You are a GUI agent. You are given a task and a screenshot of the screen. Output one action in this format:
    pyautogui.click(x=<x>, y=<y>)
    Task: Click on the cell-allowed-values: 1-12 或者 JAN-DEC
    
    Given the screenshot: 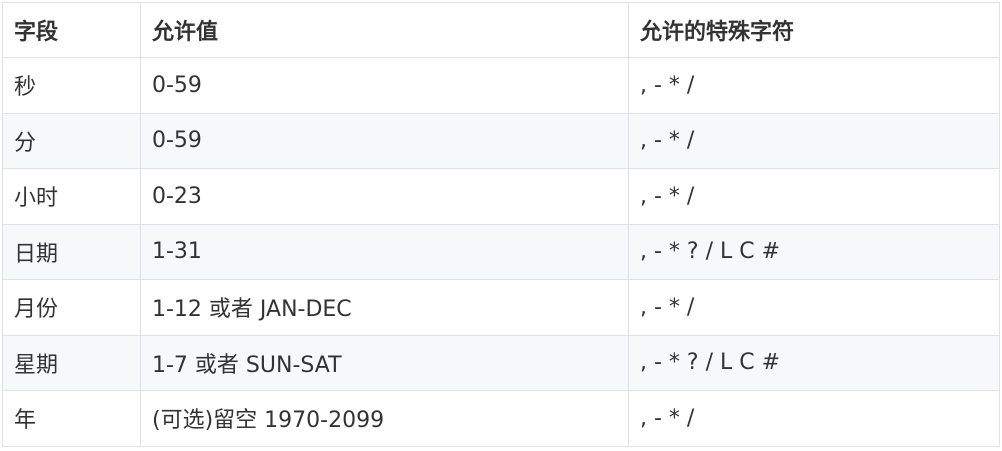 What is the action you would take?
    pyautogui.click(x=384, y=307)
    